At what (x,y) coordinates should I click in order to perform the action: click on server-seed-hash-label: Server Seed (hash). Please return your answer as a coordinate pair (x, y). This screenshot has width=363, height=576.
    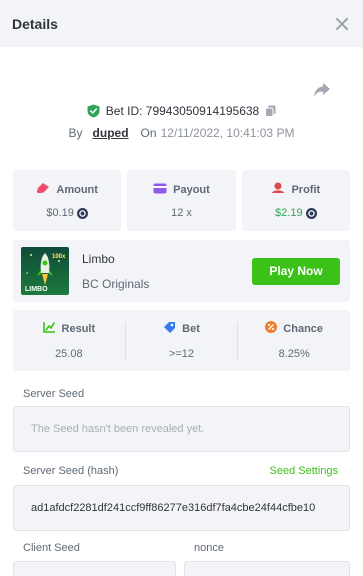
    Looking at the image, I should click on (71, 471).